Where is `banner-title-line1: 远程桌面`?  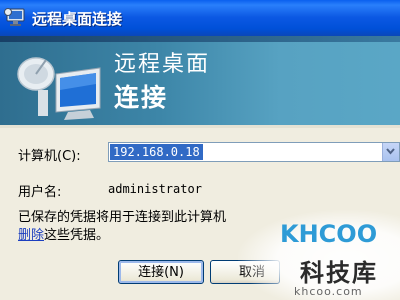
banner-title-line1: 远程桌面 is located at coordinates (162, 64).